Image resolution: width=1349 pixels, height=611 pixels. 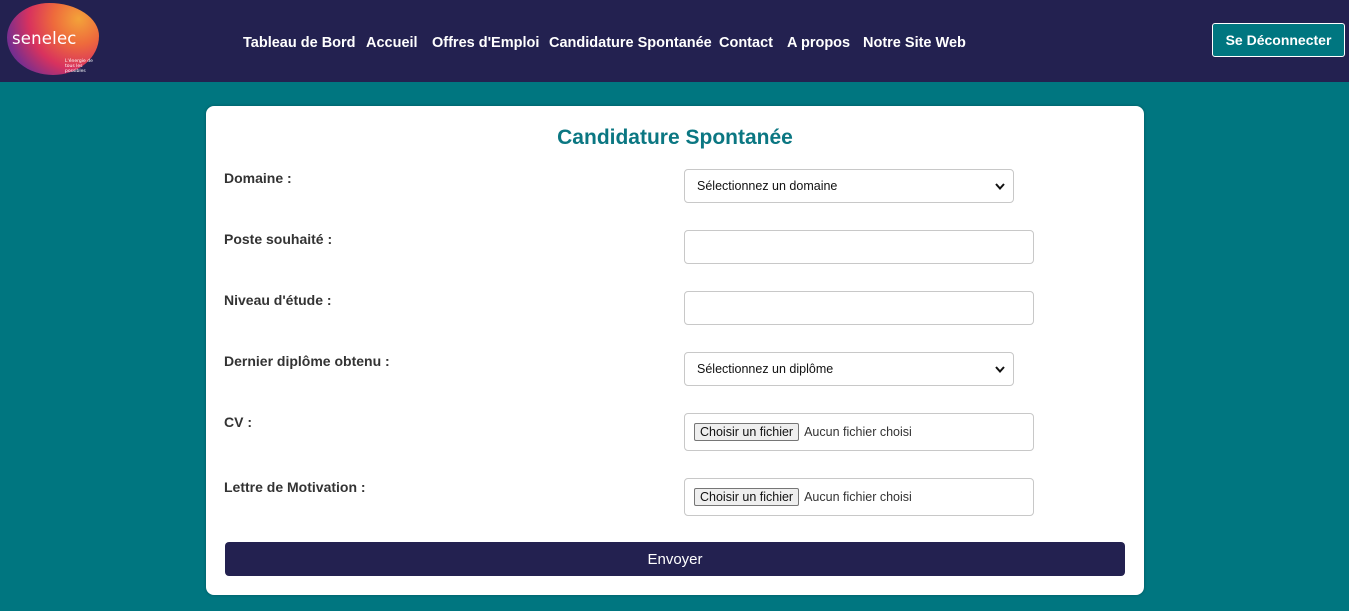 What do you see at coordinates (79, 66) in the screenshot?
I see `logo-tagline: L'énergie de tous les possibles` at bounding box center [79, 66].